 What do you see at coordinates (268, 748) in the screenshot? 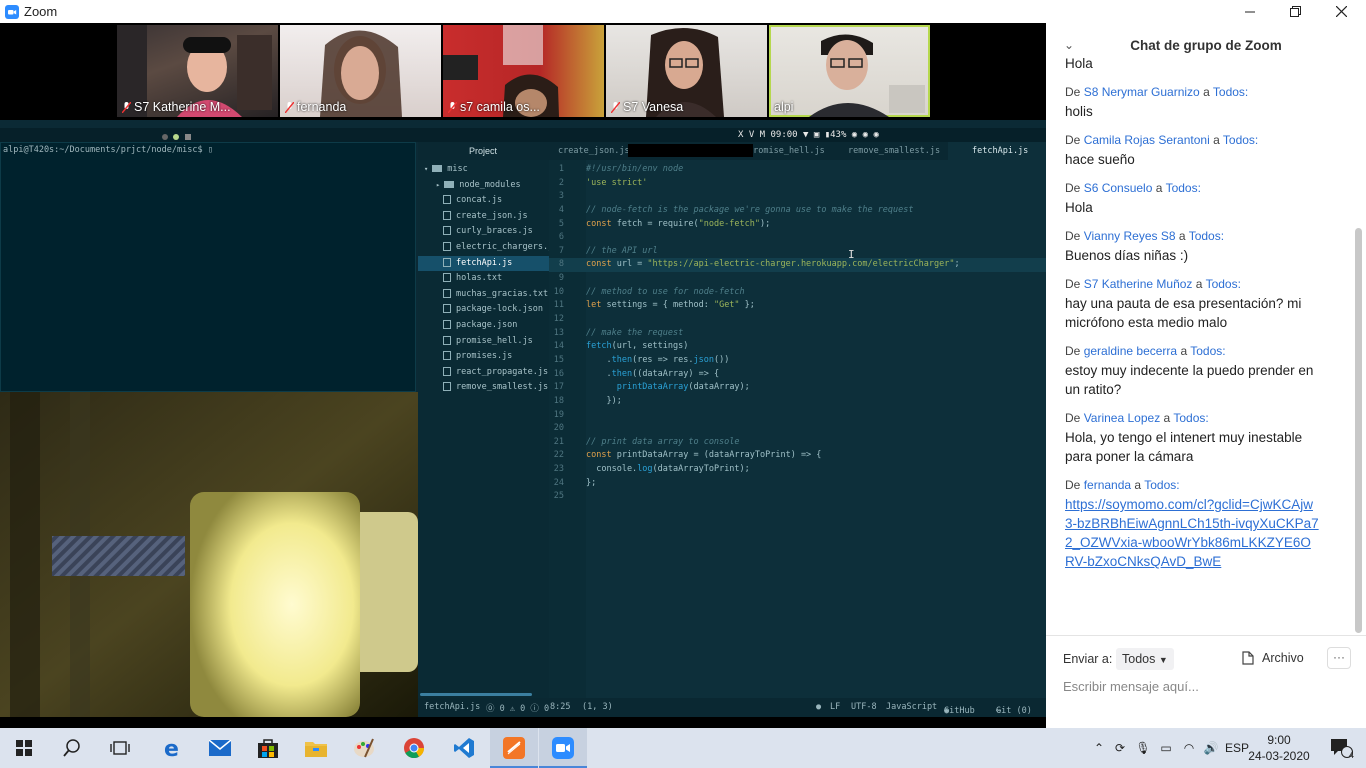
I see `store-button` at bounding box center [268, 748].